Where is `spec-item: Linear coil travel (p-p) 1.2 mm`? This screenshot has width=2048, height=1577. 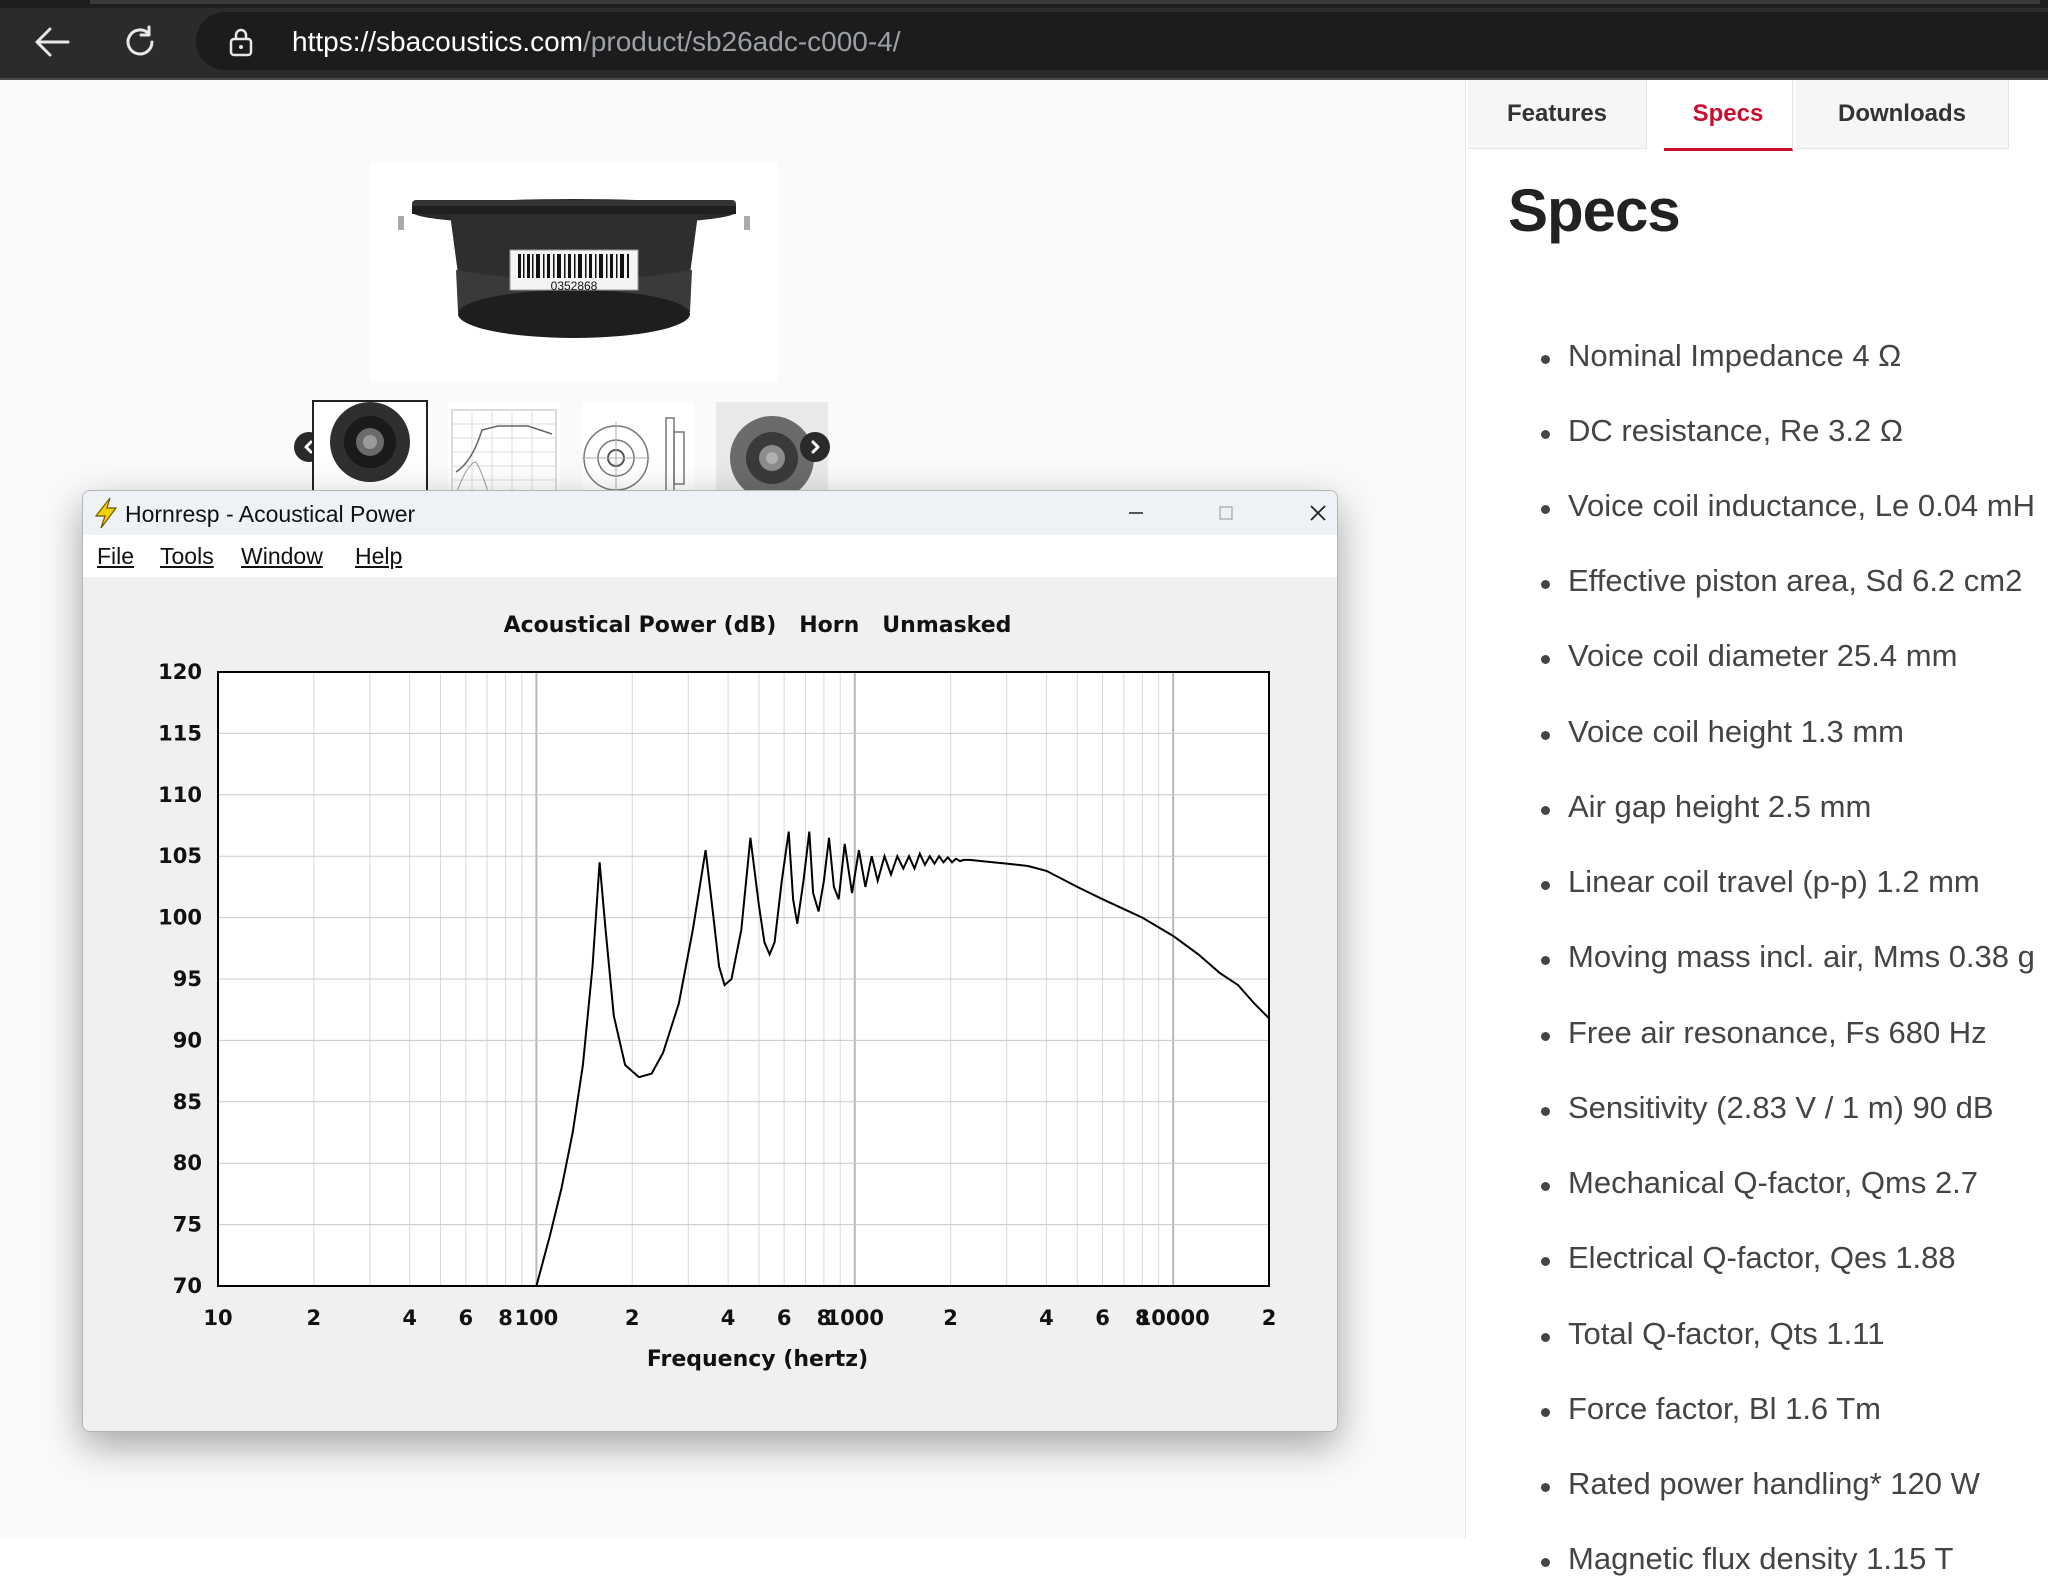
spec-item: Linear coil travel (p-p) 1.2 mm is located at coordinates (1760, 881).